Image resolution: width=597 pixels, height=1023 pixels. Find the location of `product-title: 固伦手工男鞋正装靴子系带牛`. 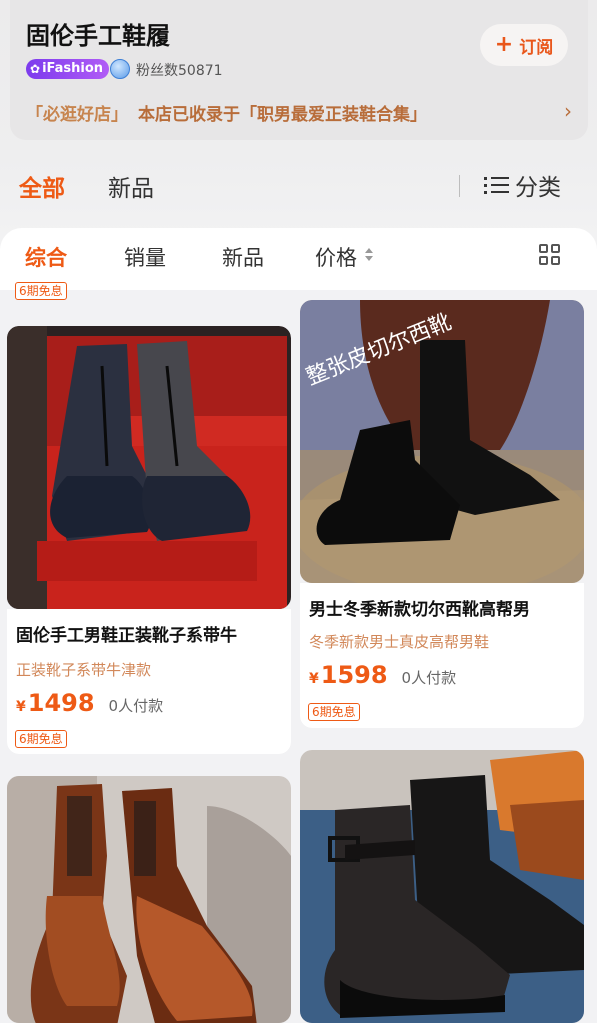

product-title: 固伦手工男鞋正装靴子系带牛 is located at coordinates (126, 636).